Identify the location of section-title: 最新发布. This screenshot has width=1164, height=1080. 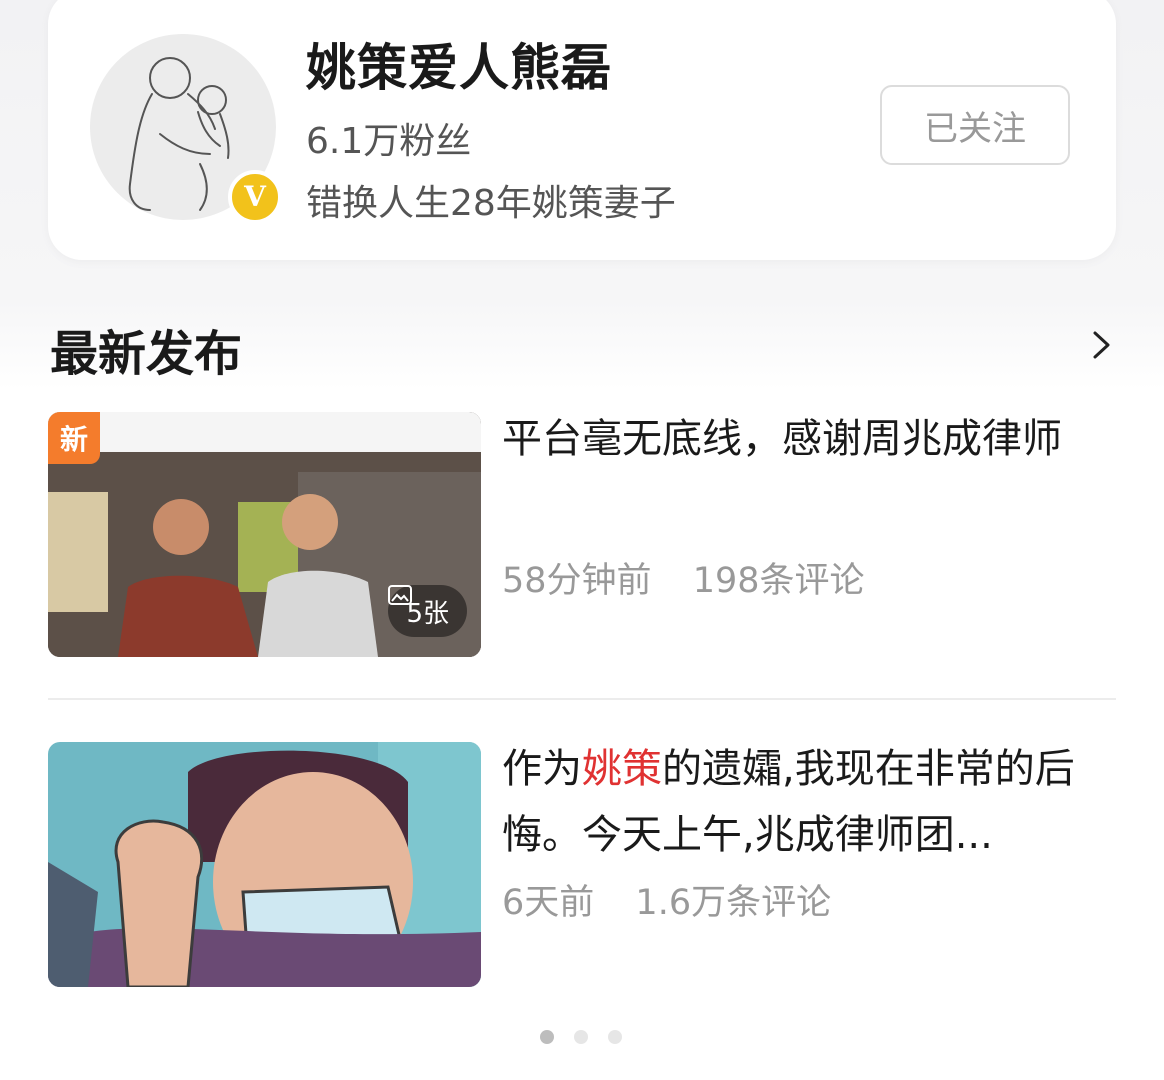
(146, 354).